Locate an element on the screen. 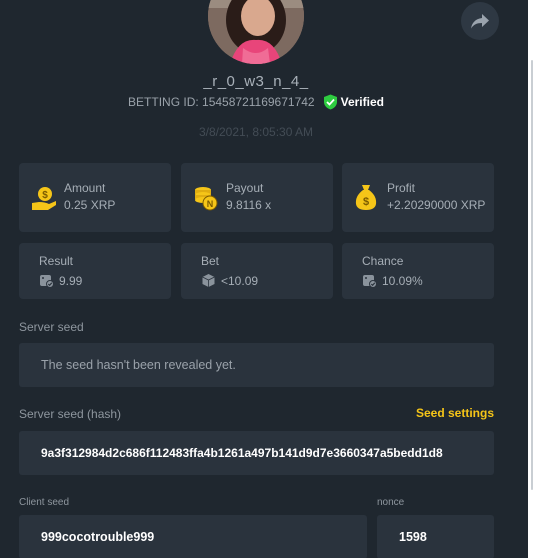  nonce-label: nonce is located at coordinates (391, 502).